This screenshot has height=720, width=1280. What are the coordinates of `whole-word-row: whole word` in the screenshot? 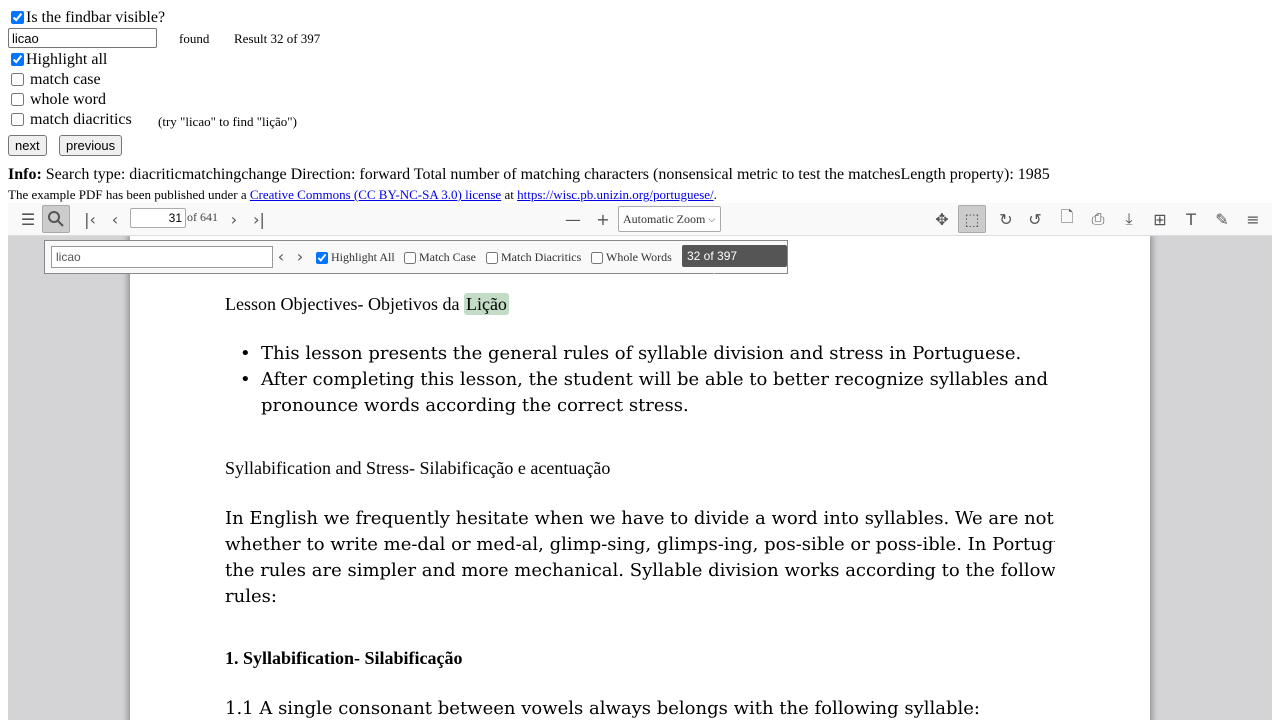 It's located at (57, 100).